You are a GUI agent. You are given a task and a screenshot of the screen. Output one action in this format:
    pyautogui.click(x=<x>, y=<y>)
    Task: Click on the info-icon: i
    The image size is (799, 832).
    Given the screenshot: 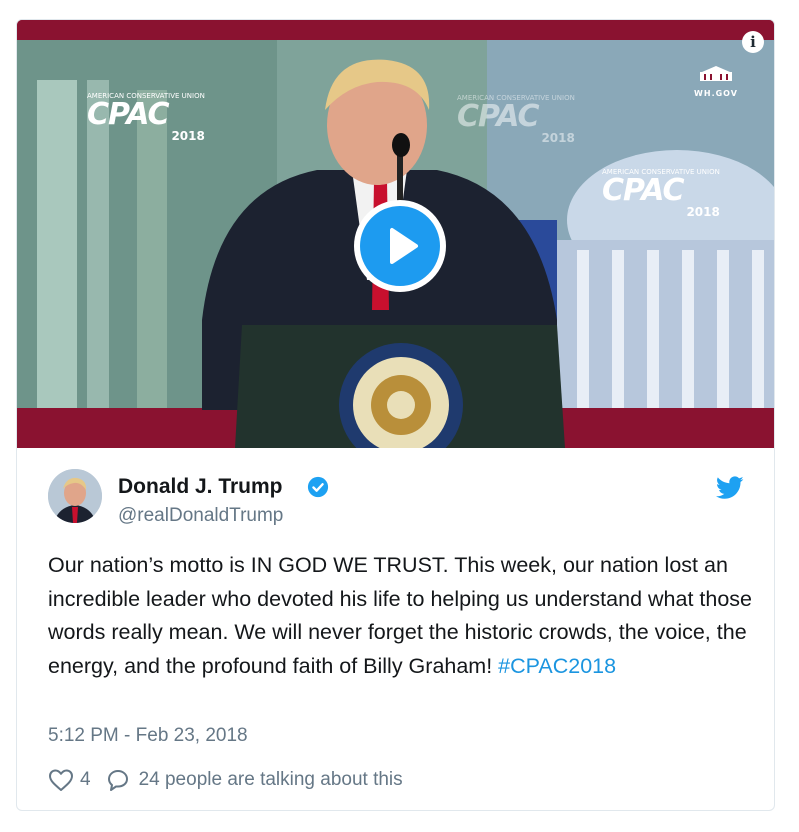 What is the action you would take?
    pyautogui.click(x=753, y=42)
    